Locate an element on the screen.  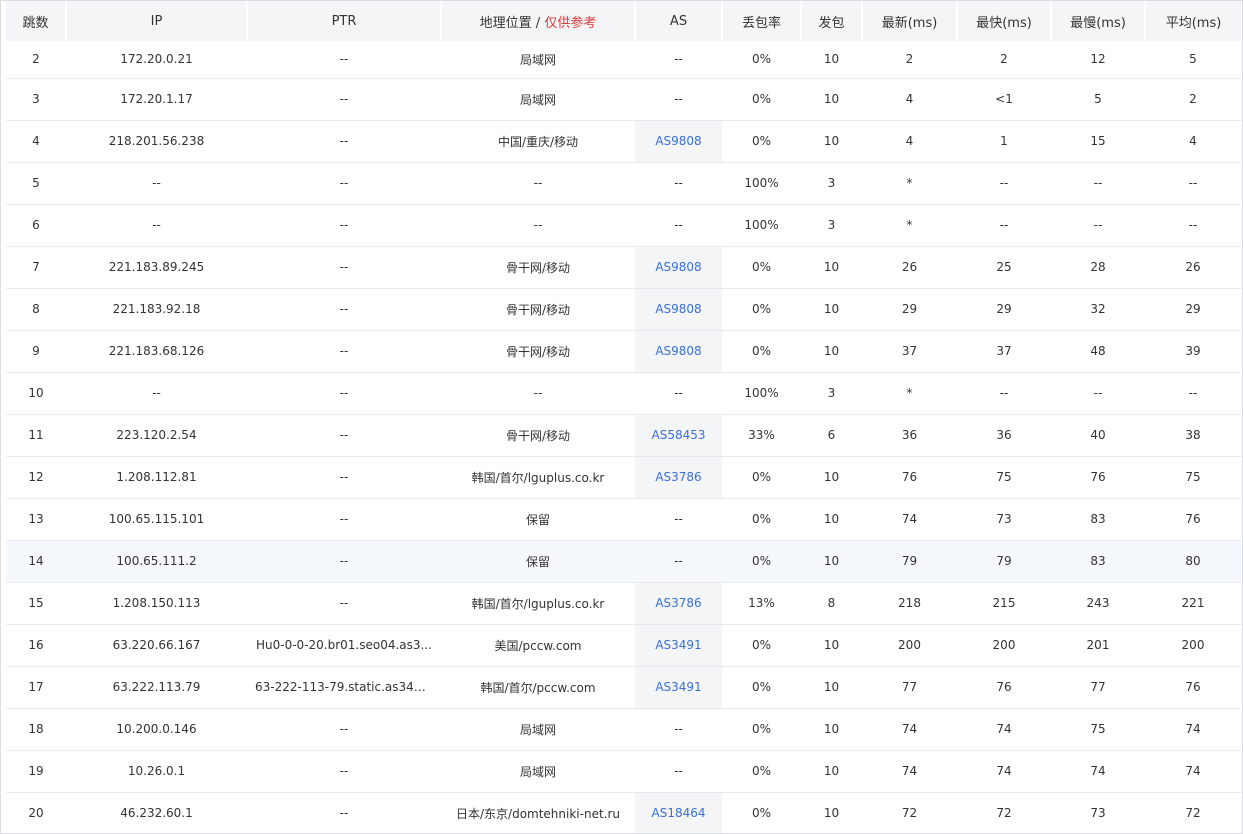
location-cell: 美国/pccw.com is located at coordinates (538, 645).